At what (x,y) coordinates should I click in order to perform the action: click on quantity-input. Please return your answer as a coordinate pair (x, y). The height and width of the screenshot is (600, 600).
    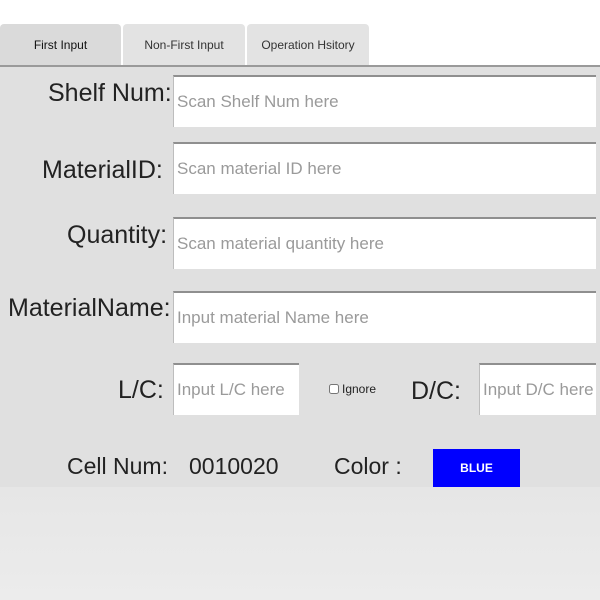
    Looking at the image, I should click on (384, 243).